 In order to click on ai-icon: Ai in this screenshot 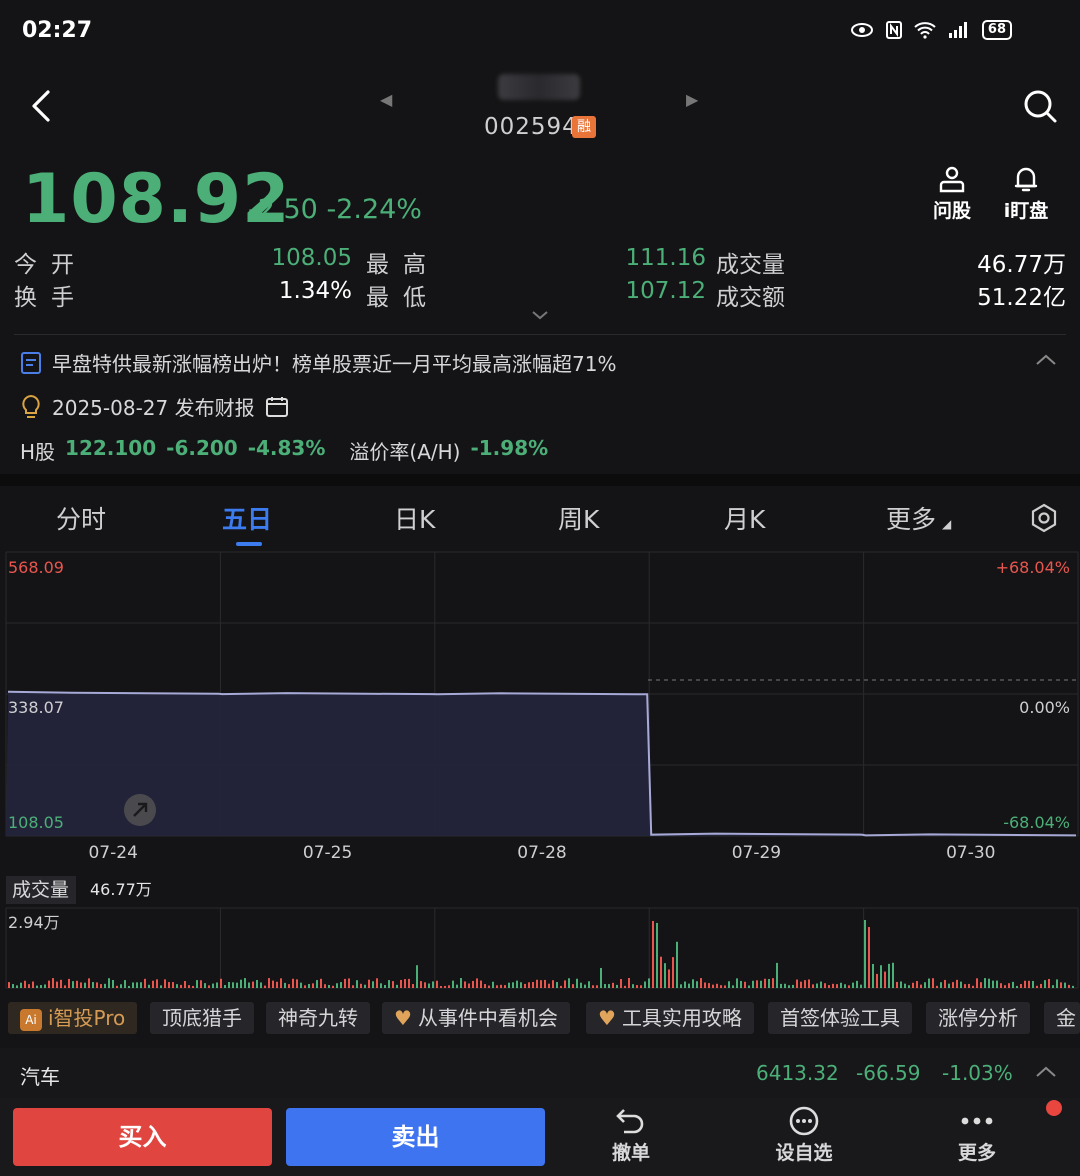, I will do `click(31, 1020)`.